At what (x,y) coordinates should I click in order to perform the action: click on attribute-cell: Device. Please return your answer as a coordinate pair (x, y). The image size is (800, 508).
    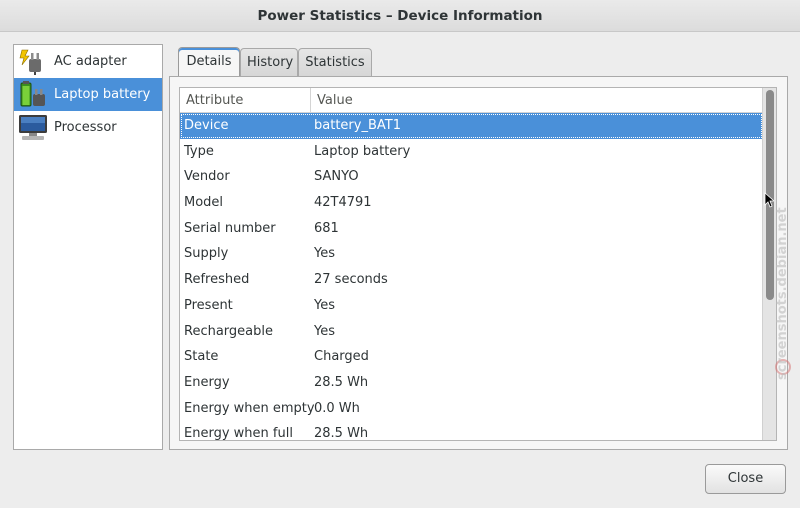
    Looking at the image, I should click on (206, 125).